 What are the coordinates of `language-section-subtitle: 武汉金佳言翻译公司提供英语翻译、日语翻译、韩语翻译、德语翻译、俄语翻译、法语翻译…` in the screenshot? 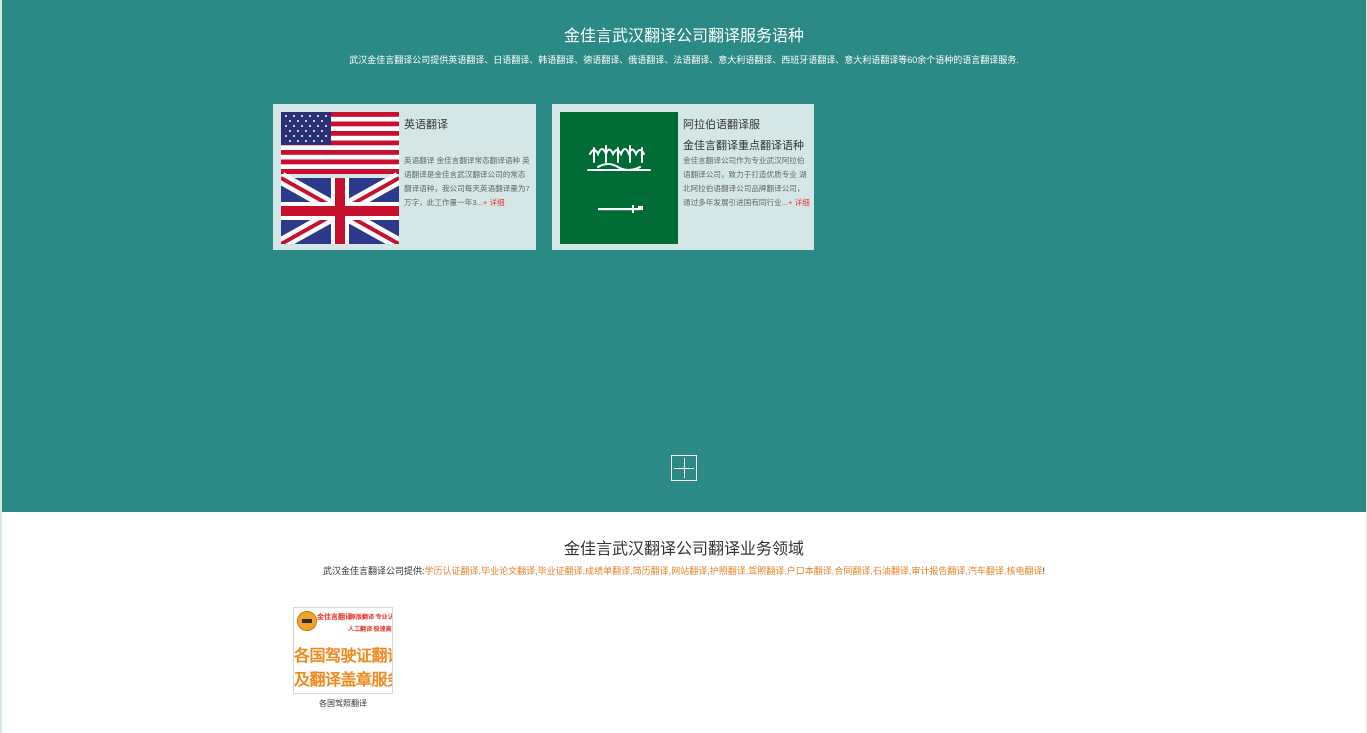 It's located at (684, 60).